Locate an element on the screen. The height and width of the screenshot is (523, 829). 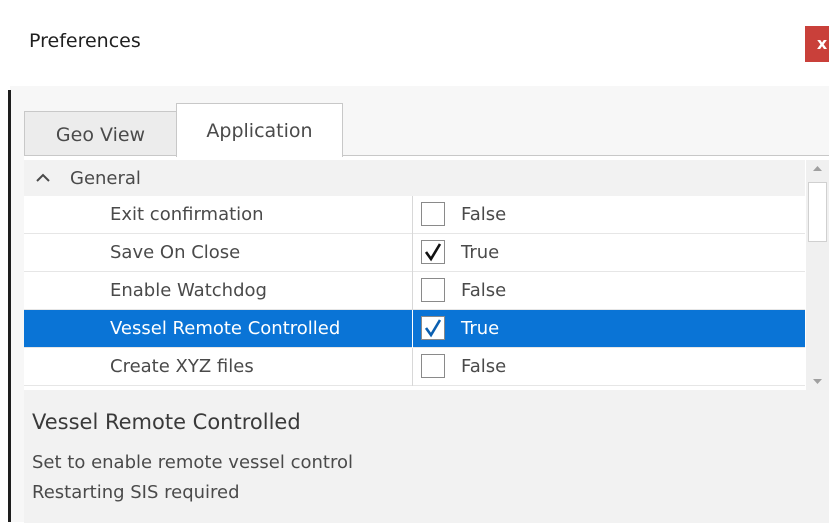
property-name: Exit confirmation is located at coordinates (187, 214).